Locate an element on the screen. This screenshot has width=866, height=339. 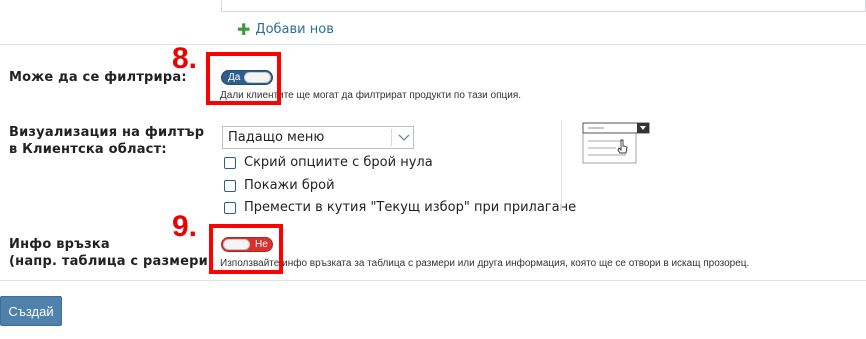
add-new-link: ✚ Добави нов is located at coordinates (285, 29).